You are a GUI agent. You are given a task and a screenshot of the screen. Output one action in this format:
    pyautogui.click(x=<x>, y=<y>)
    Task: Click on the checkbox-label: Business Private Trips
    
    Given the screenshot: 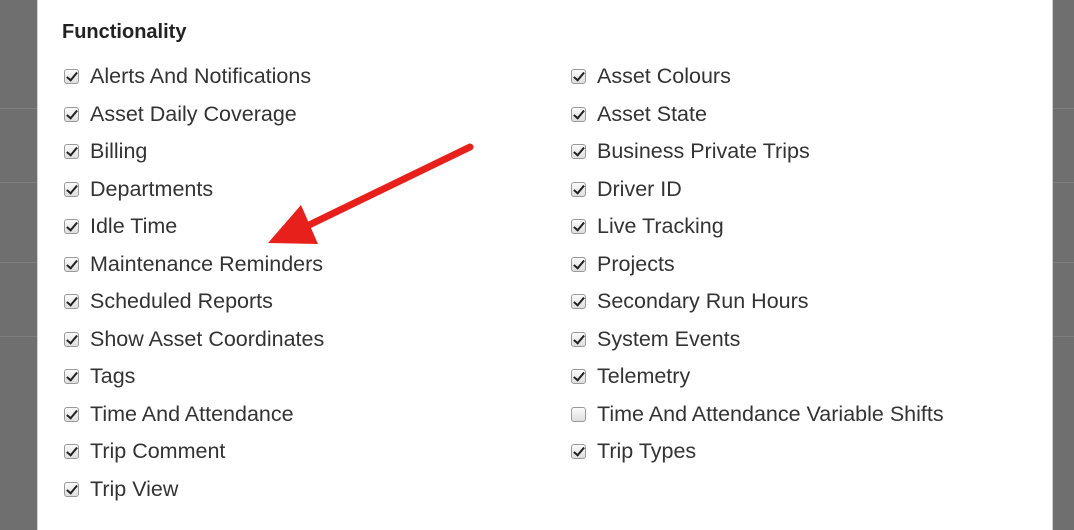 What is the action you would take?
    pyautogui.click(x=703, y=151)
    